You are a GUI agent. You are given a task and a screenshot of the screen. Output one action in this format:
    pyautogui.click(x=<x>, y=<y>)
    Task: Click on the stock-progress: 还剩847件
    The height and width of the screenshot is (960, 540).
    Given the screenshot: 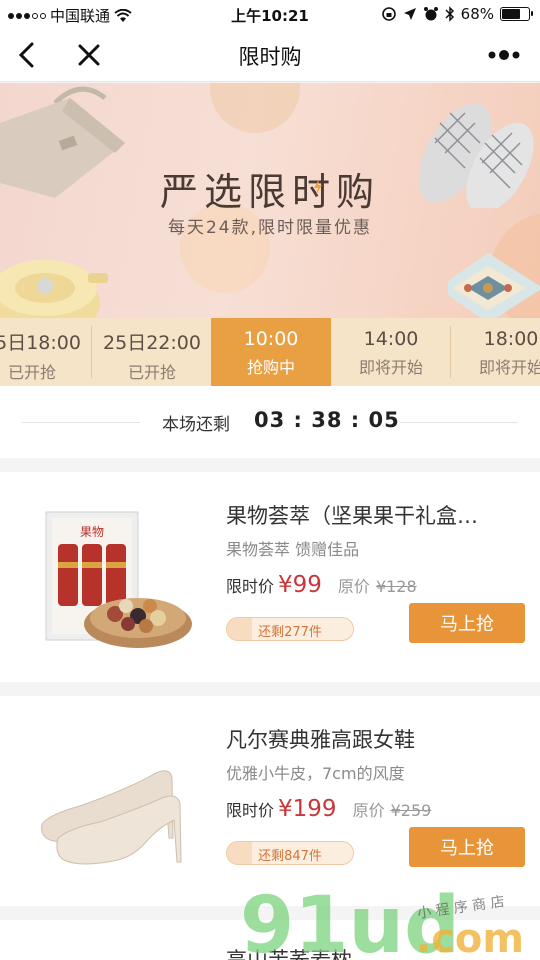 What is the action you would take?
    pyautogui.click(x=290, y=853)
    